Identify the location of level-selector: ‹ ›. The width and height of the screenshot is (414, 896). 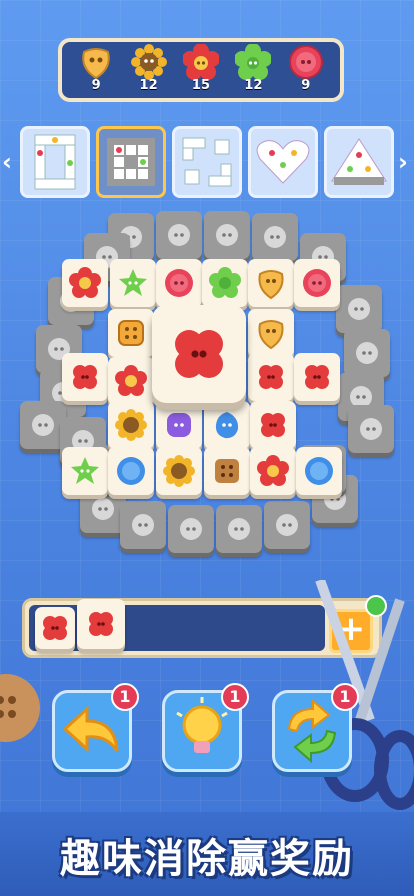
(207, 162).